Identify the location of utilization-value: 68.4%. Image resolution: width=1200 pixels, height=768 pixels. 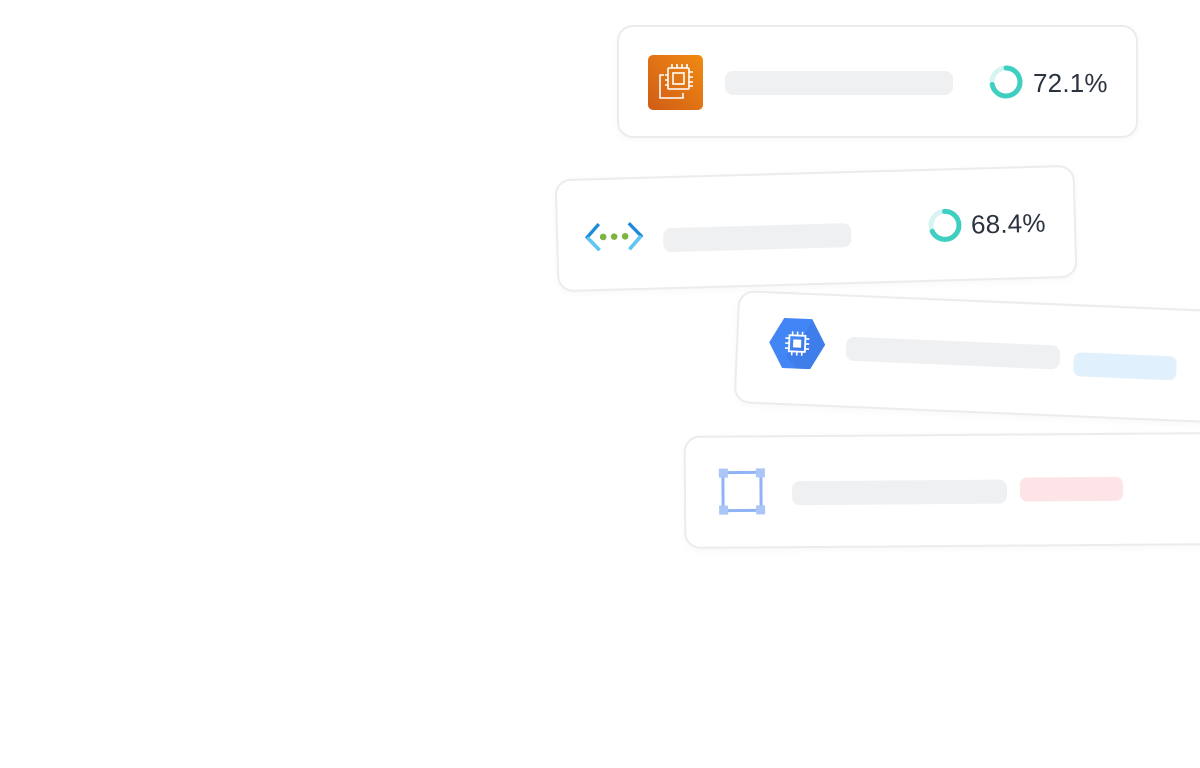
(1008, 223).